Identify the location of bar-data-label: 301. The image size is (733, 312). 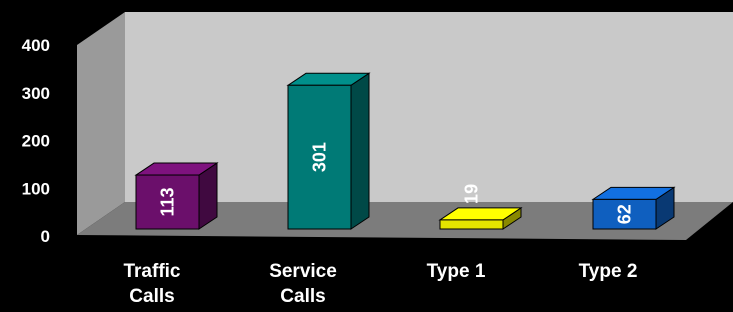
(320, 157).